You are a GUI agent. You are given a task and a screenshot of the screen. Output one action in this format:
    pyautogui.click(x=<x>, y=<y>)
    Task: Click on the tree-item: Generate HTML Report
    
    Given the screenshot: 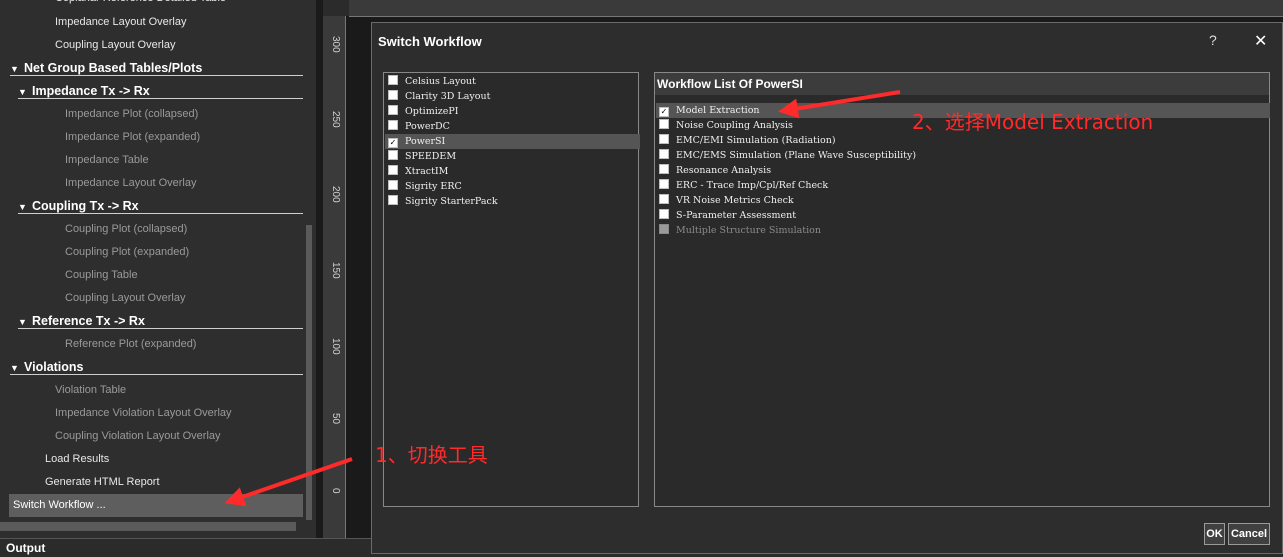 What is the action you would take?
    pyautogui.click(x=102, y=482)
    